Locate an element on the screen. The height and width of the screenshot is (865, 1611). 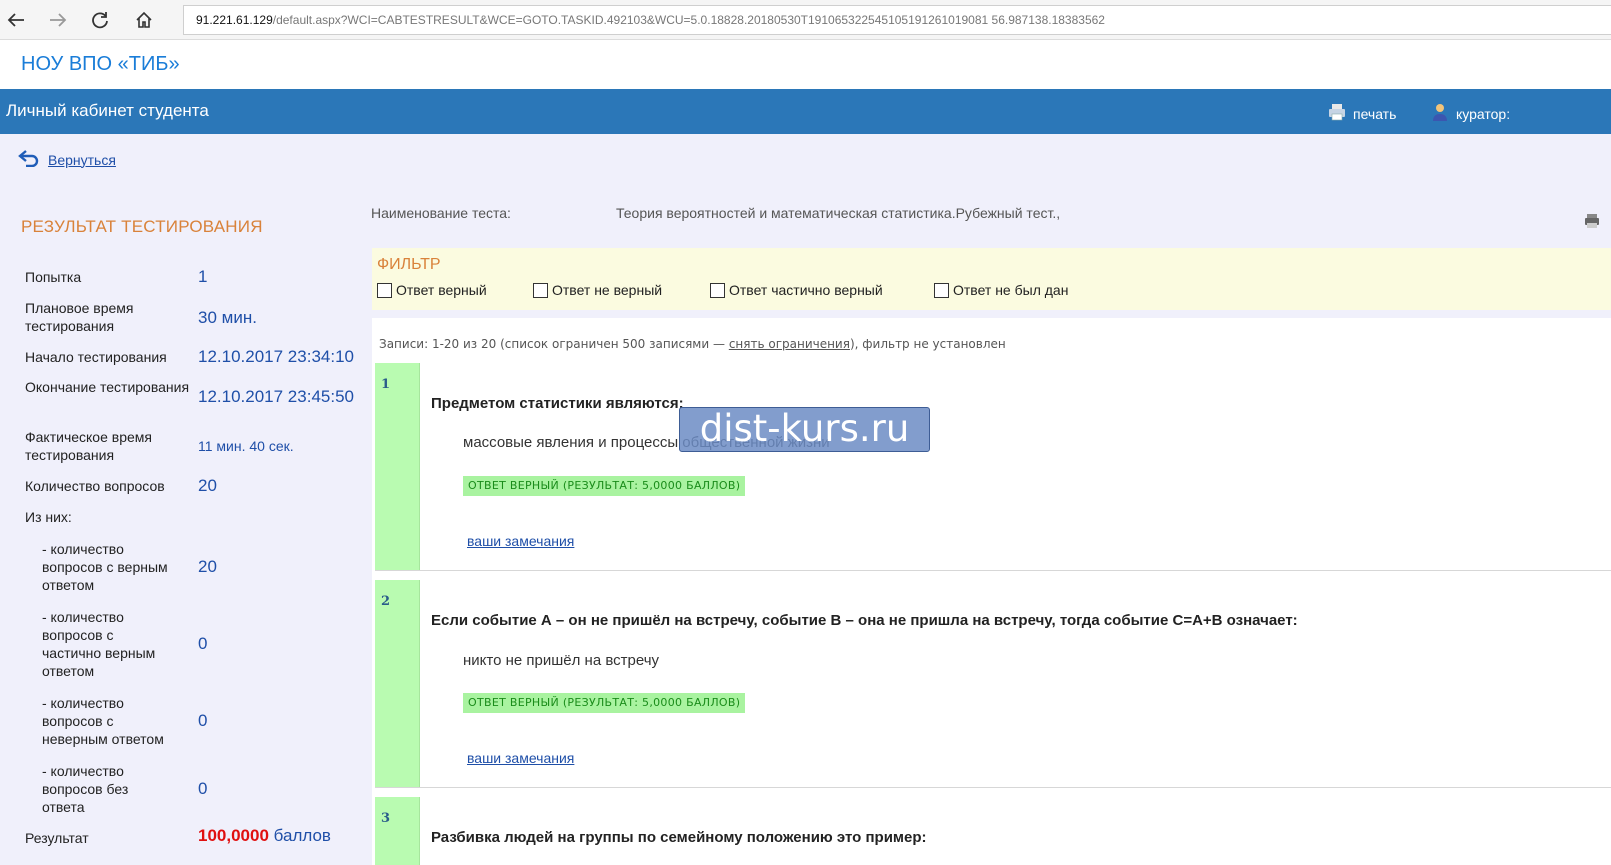
filter-no-answer: Ответ не был дан is located at coordinates (1001, 290).